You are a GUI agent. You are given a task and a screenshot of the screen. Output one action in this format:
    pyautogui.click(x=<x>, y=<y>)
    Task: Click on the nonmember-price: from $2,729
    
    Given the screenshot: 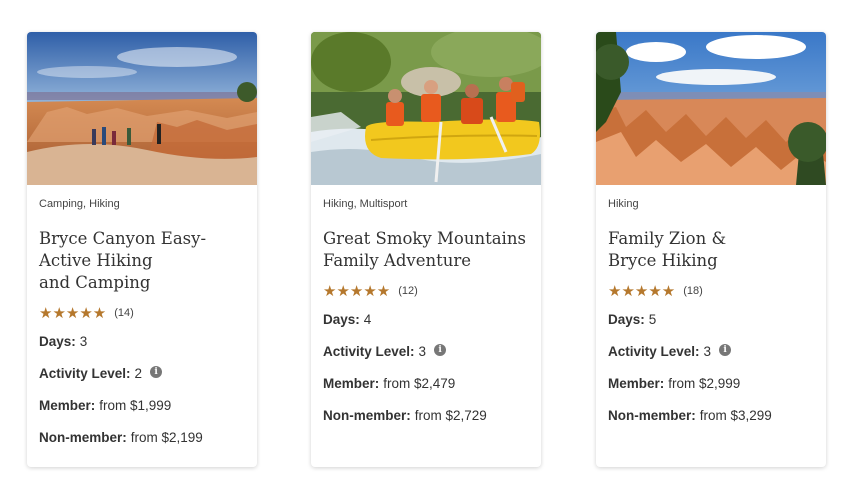 What is the action you would take?
    pyautogui.click(x=450, y=415)
    